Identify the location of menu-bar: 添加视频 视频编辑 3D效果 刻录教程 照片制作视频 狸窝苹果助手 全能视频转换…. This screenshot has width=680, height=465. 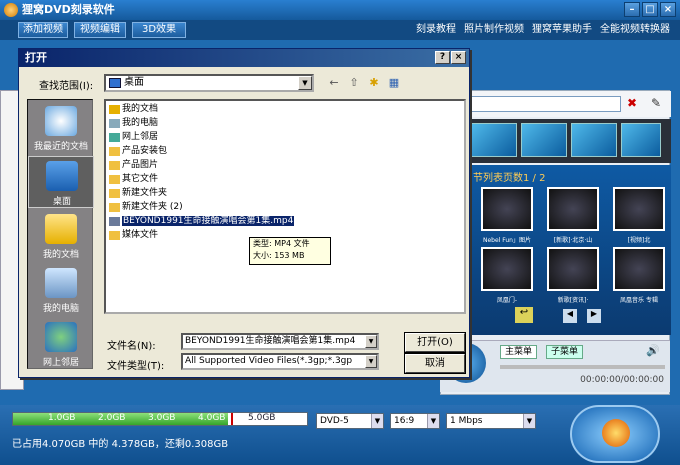
(340, 30).